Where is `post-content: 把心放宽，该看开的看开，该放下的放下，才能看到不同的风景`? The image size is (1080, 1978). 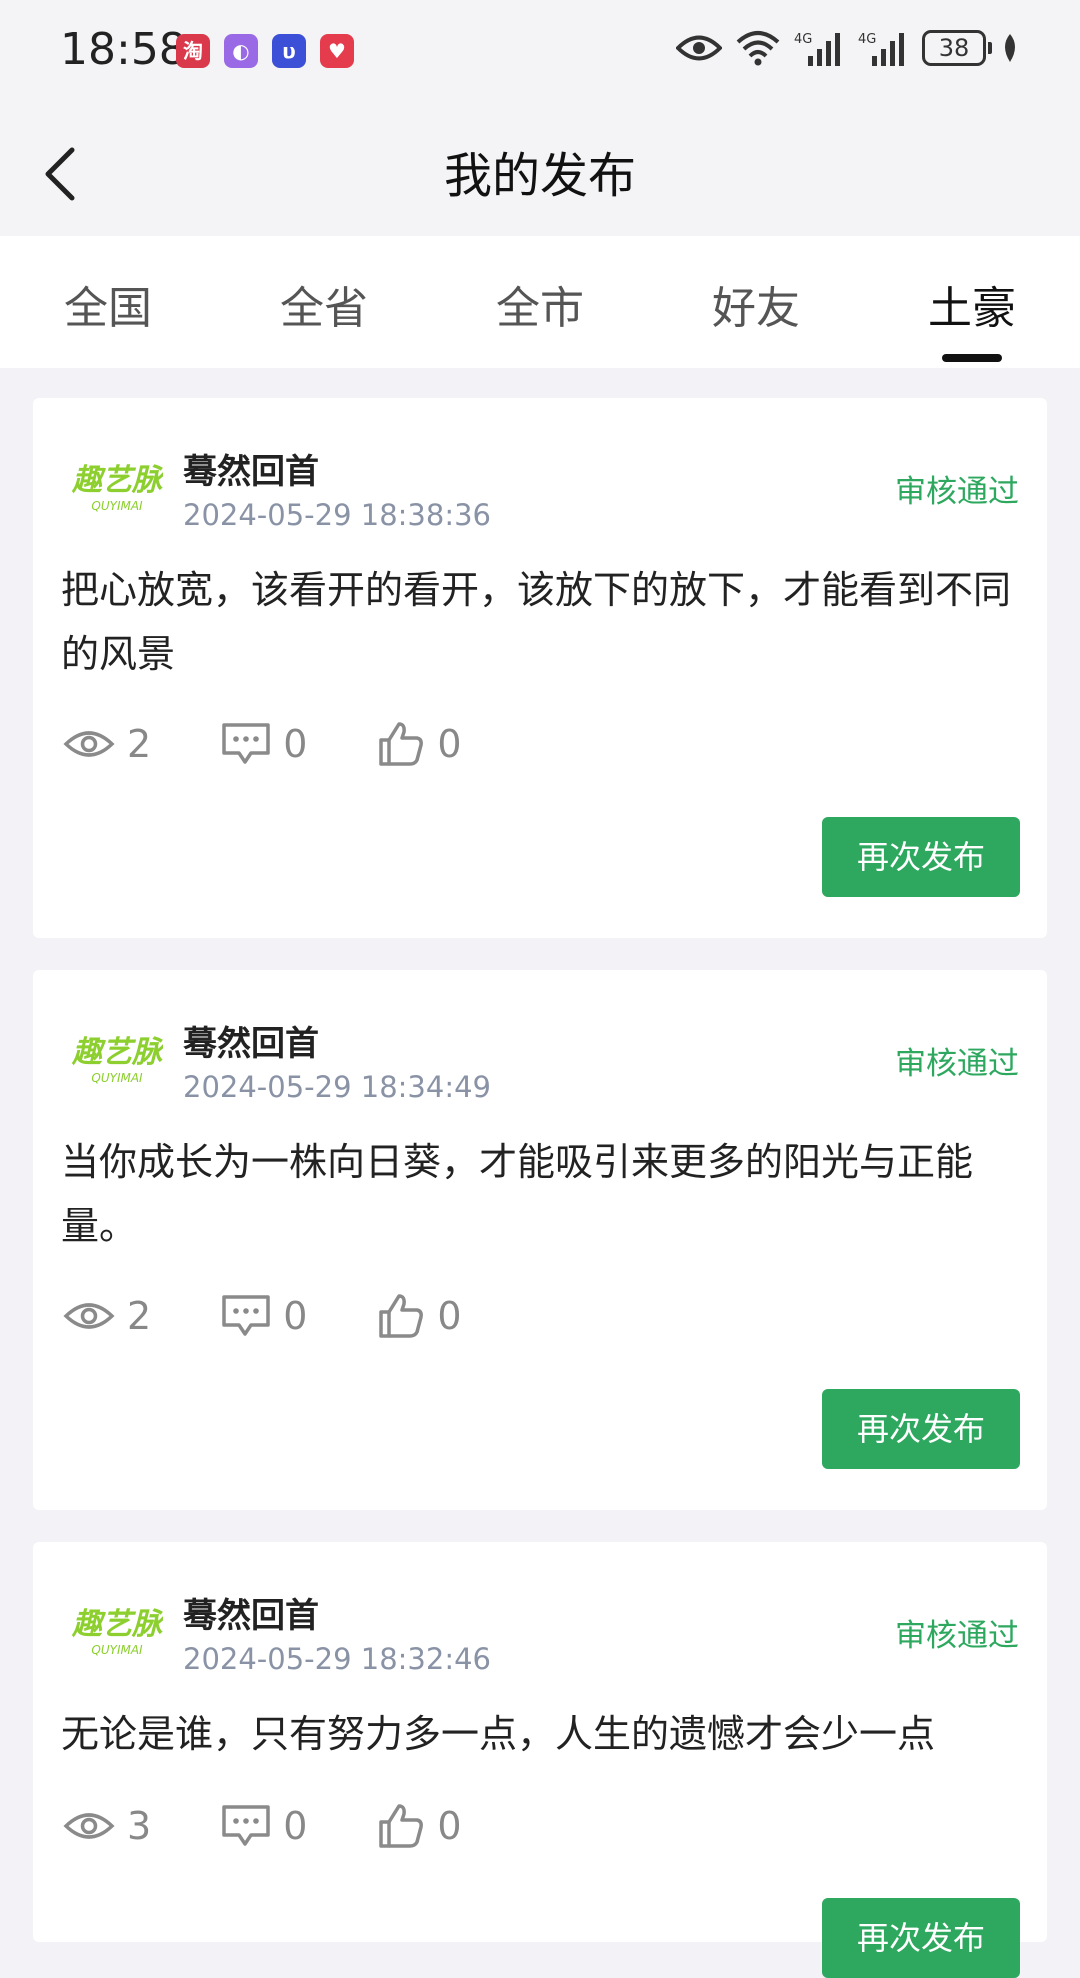
post-content: 把心放宽，该看开的看开，该放下的放下，才能看到不同的风景 is located at coordinates (536, 622).